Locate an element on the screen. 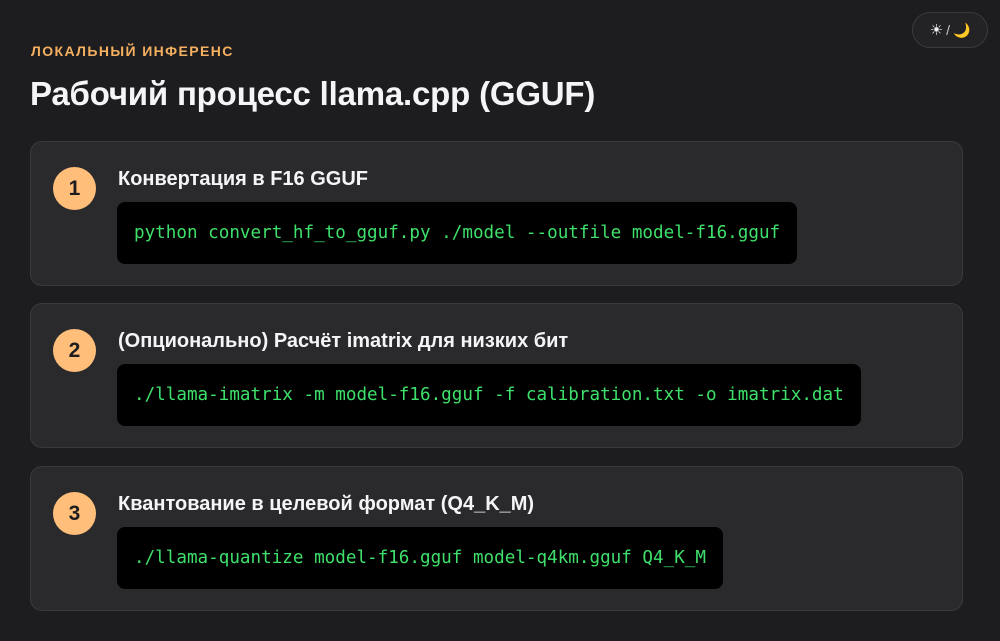 This screenshot has height=641, width=1000. step-title: Конвертация в F16 GGUF is located at coordinates (243, 179).